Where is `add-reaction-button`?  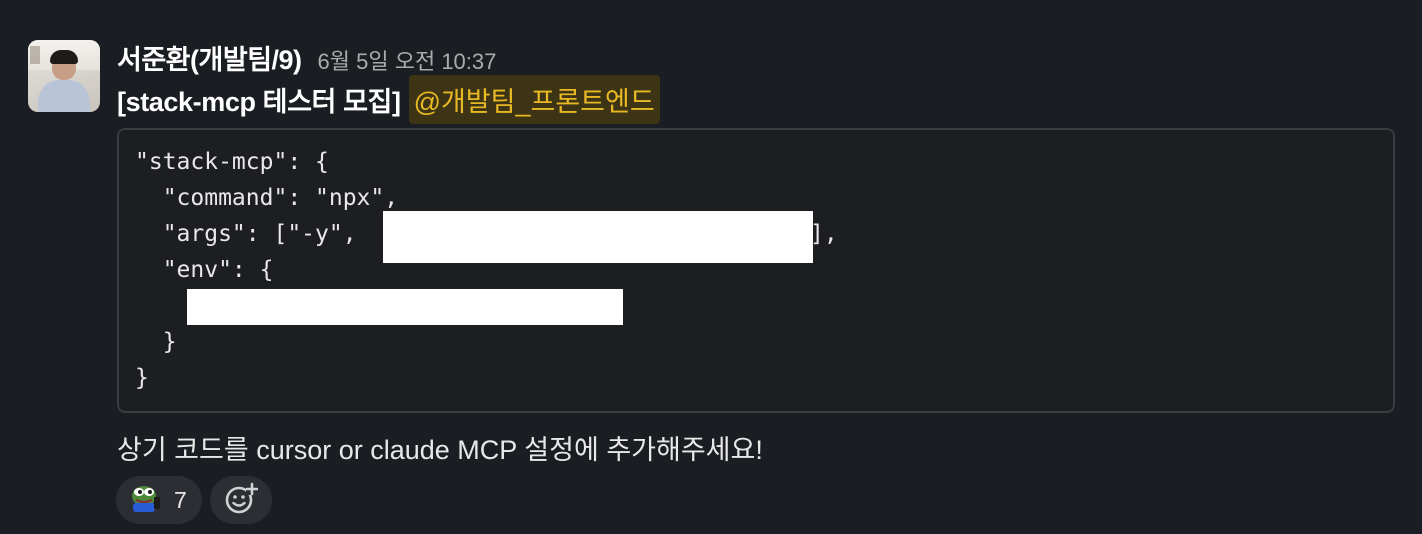 add-reaction-button is located at coordinates (241, 500).